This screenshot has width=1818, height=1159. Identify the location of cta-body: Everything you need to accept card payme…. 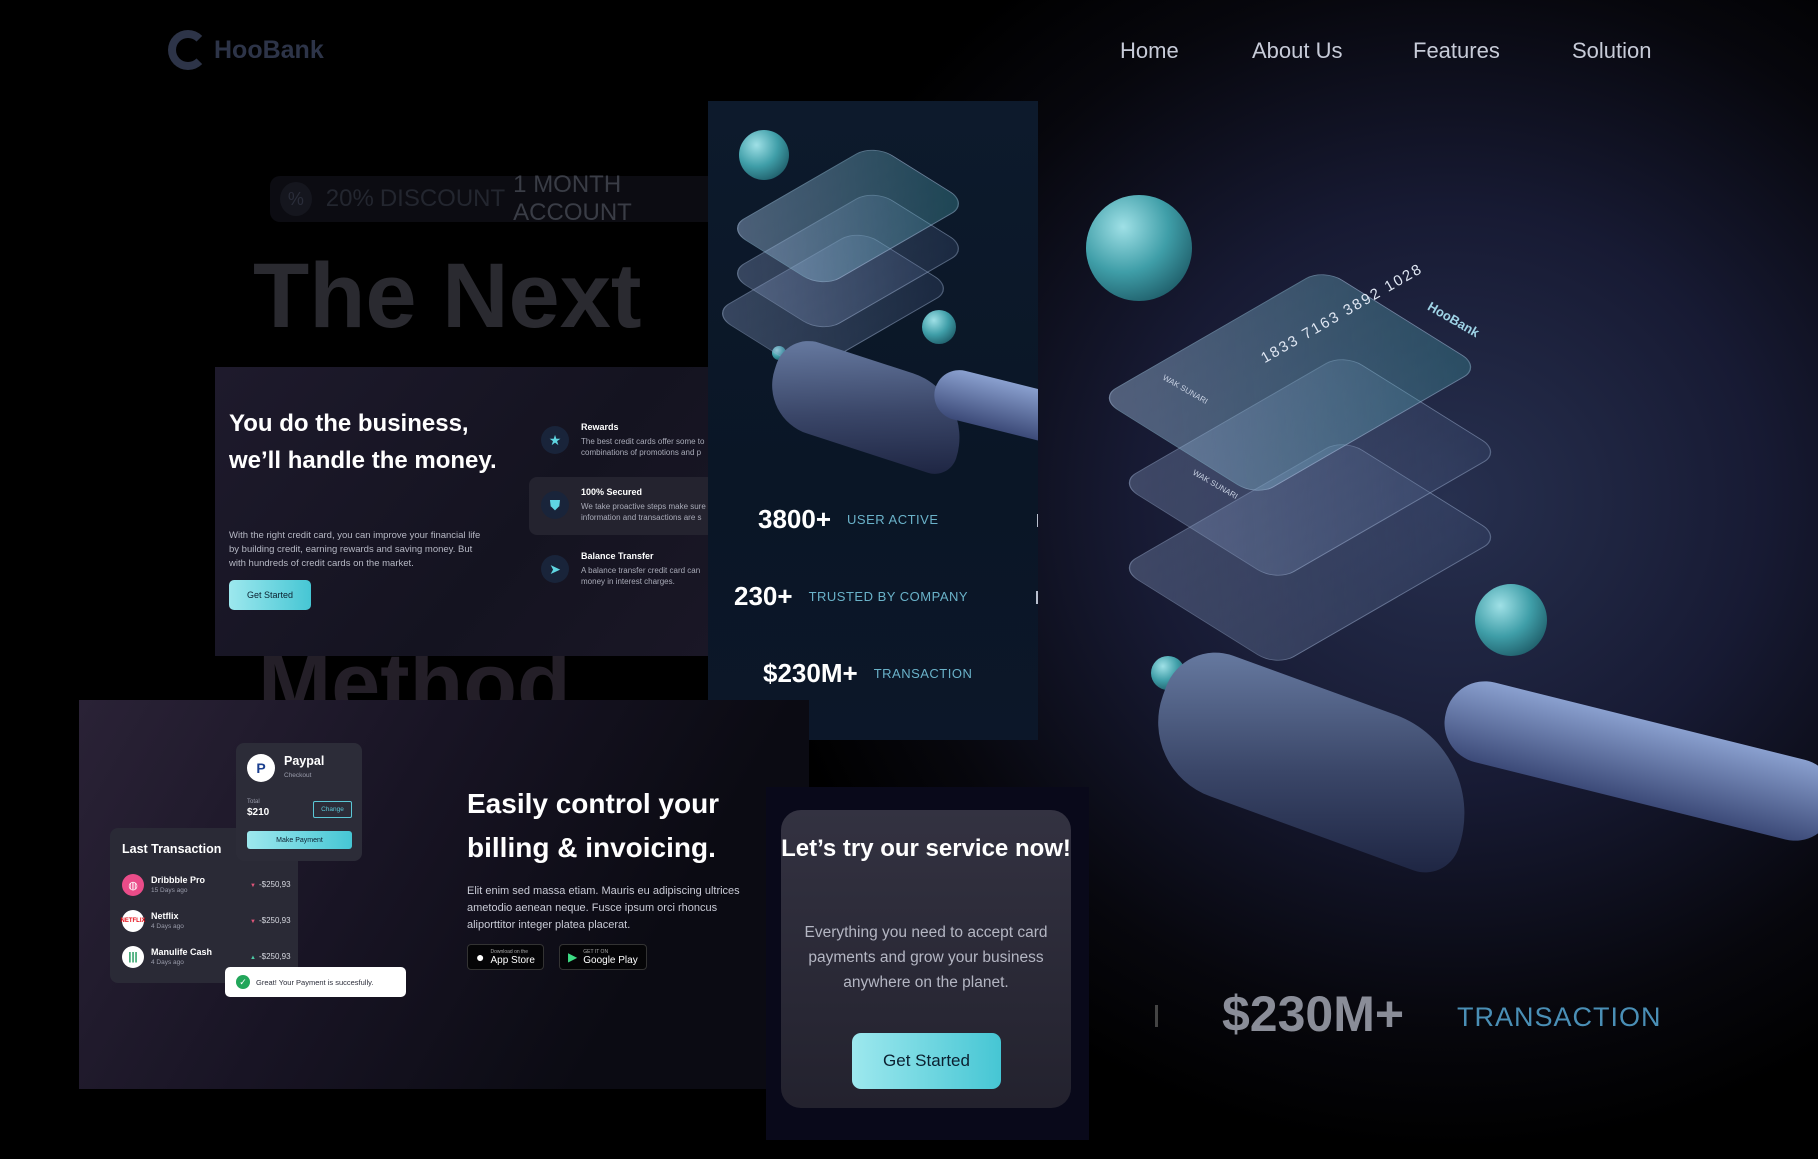
(926, 957).